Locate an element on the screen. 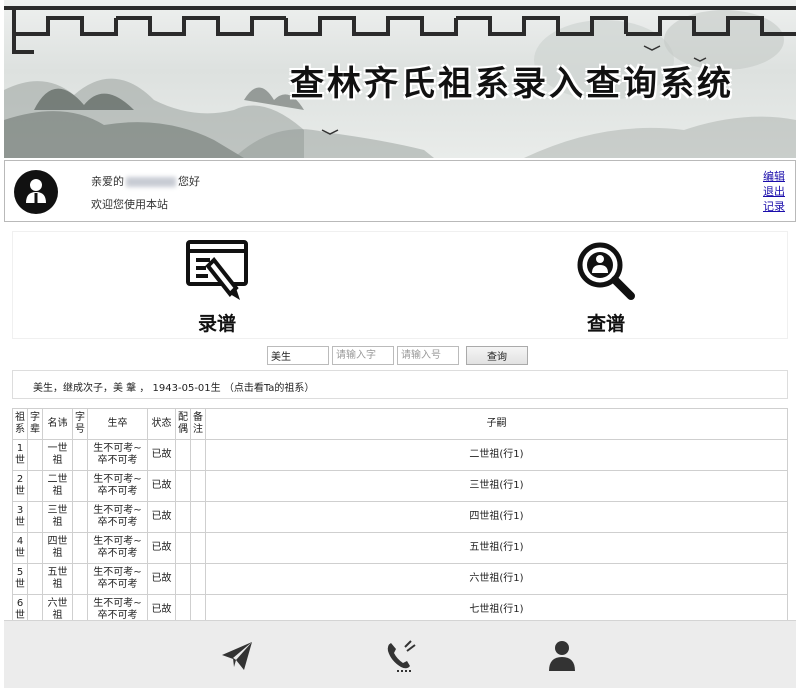  hao-search-input is located at coordinates (428, 355).